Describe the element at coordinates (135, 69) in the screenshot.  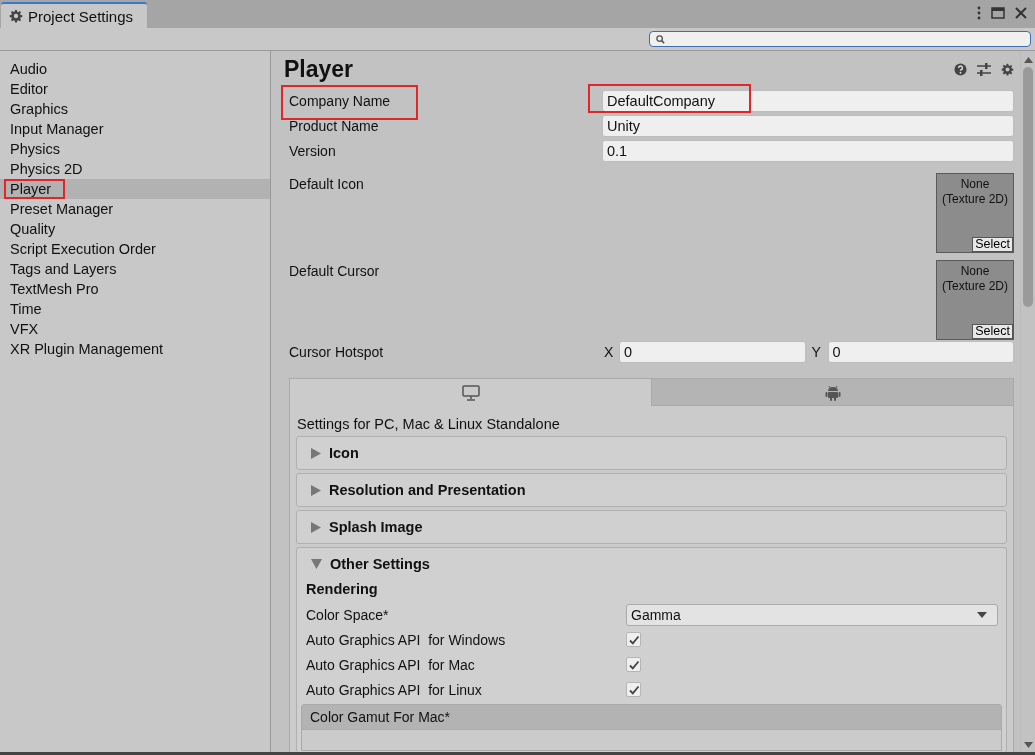
I see `sidebar-item: Audio` at that location.